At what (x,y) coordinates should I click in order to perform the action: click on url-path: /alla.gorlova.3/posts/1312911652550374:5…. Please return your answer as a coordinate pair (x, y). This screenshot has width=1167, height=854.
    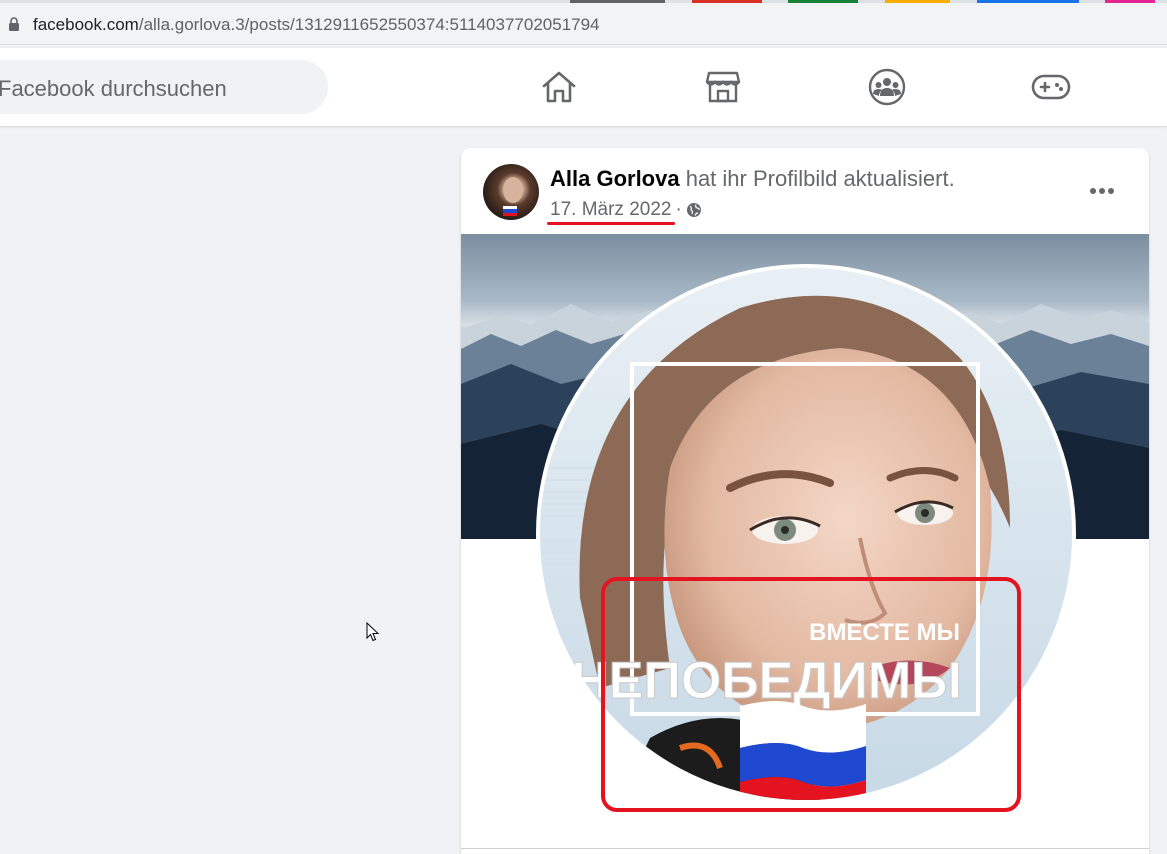
    Looking at the image, I should click on (369, 24).